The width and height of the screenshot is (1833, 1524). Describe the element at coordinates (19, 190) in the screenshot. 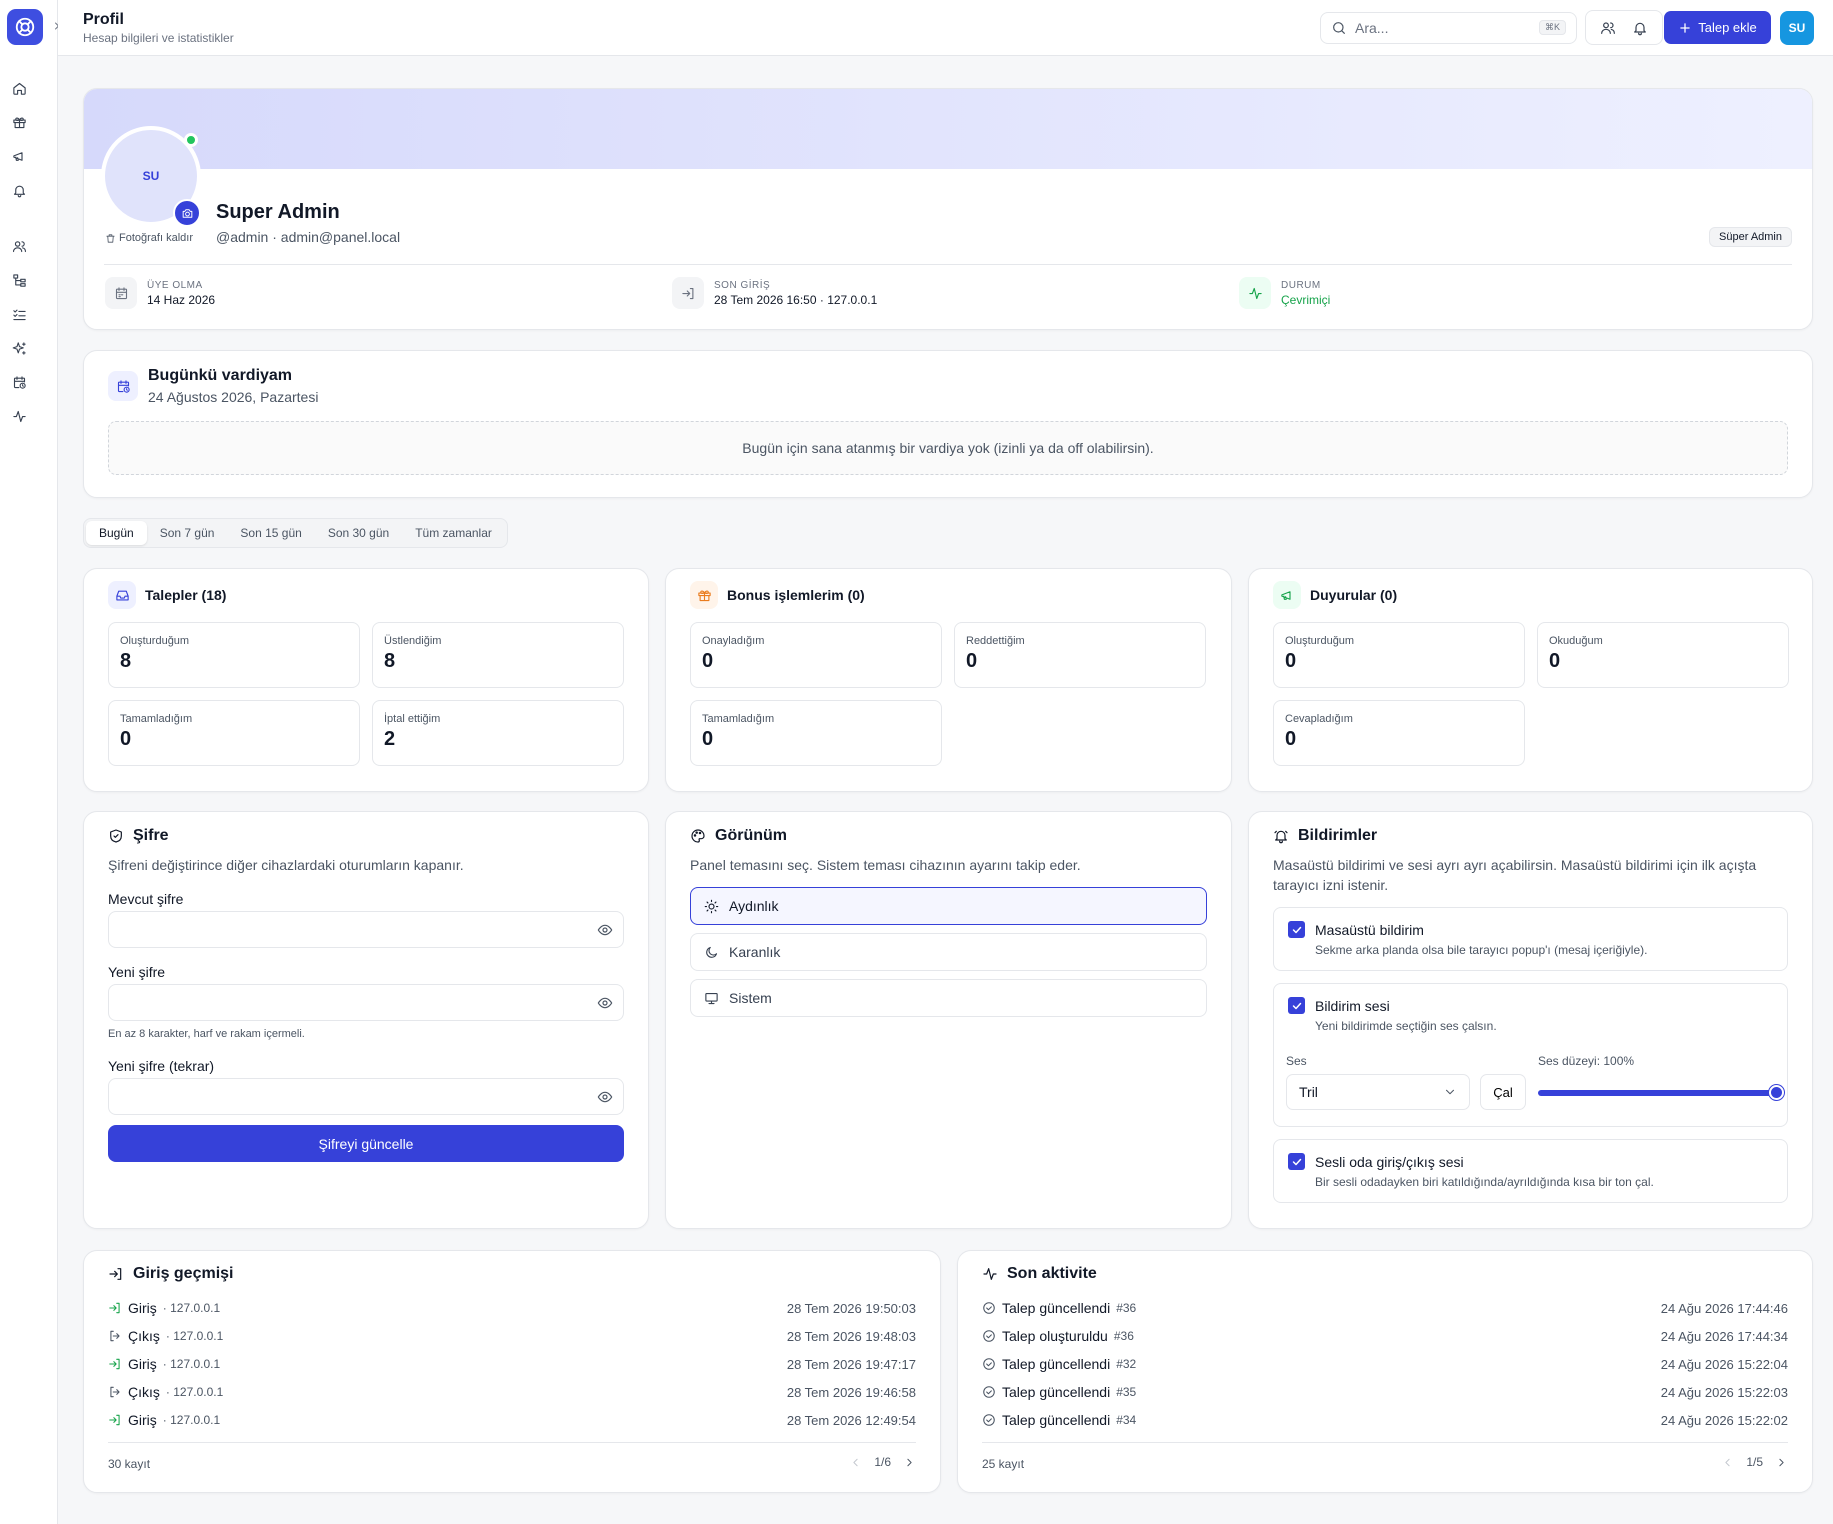

I see `sidebar-item-notifications` at that location.